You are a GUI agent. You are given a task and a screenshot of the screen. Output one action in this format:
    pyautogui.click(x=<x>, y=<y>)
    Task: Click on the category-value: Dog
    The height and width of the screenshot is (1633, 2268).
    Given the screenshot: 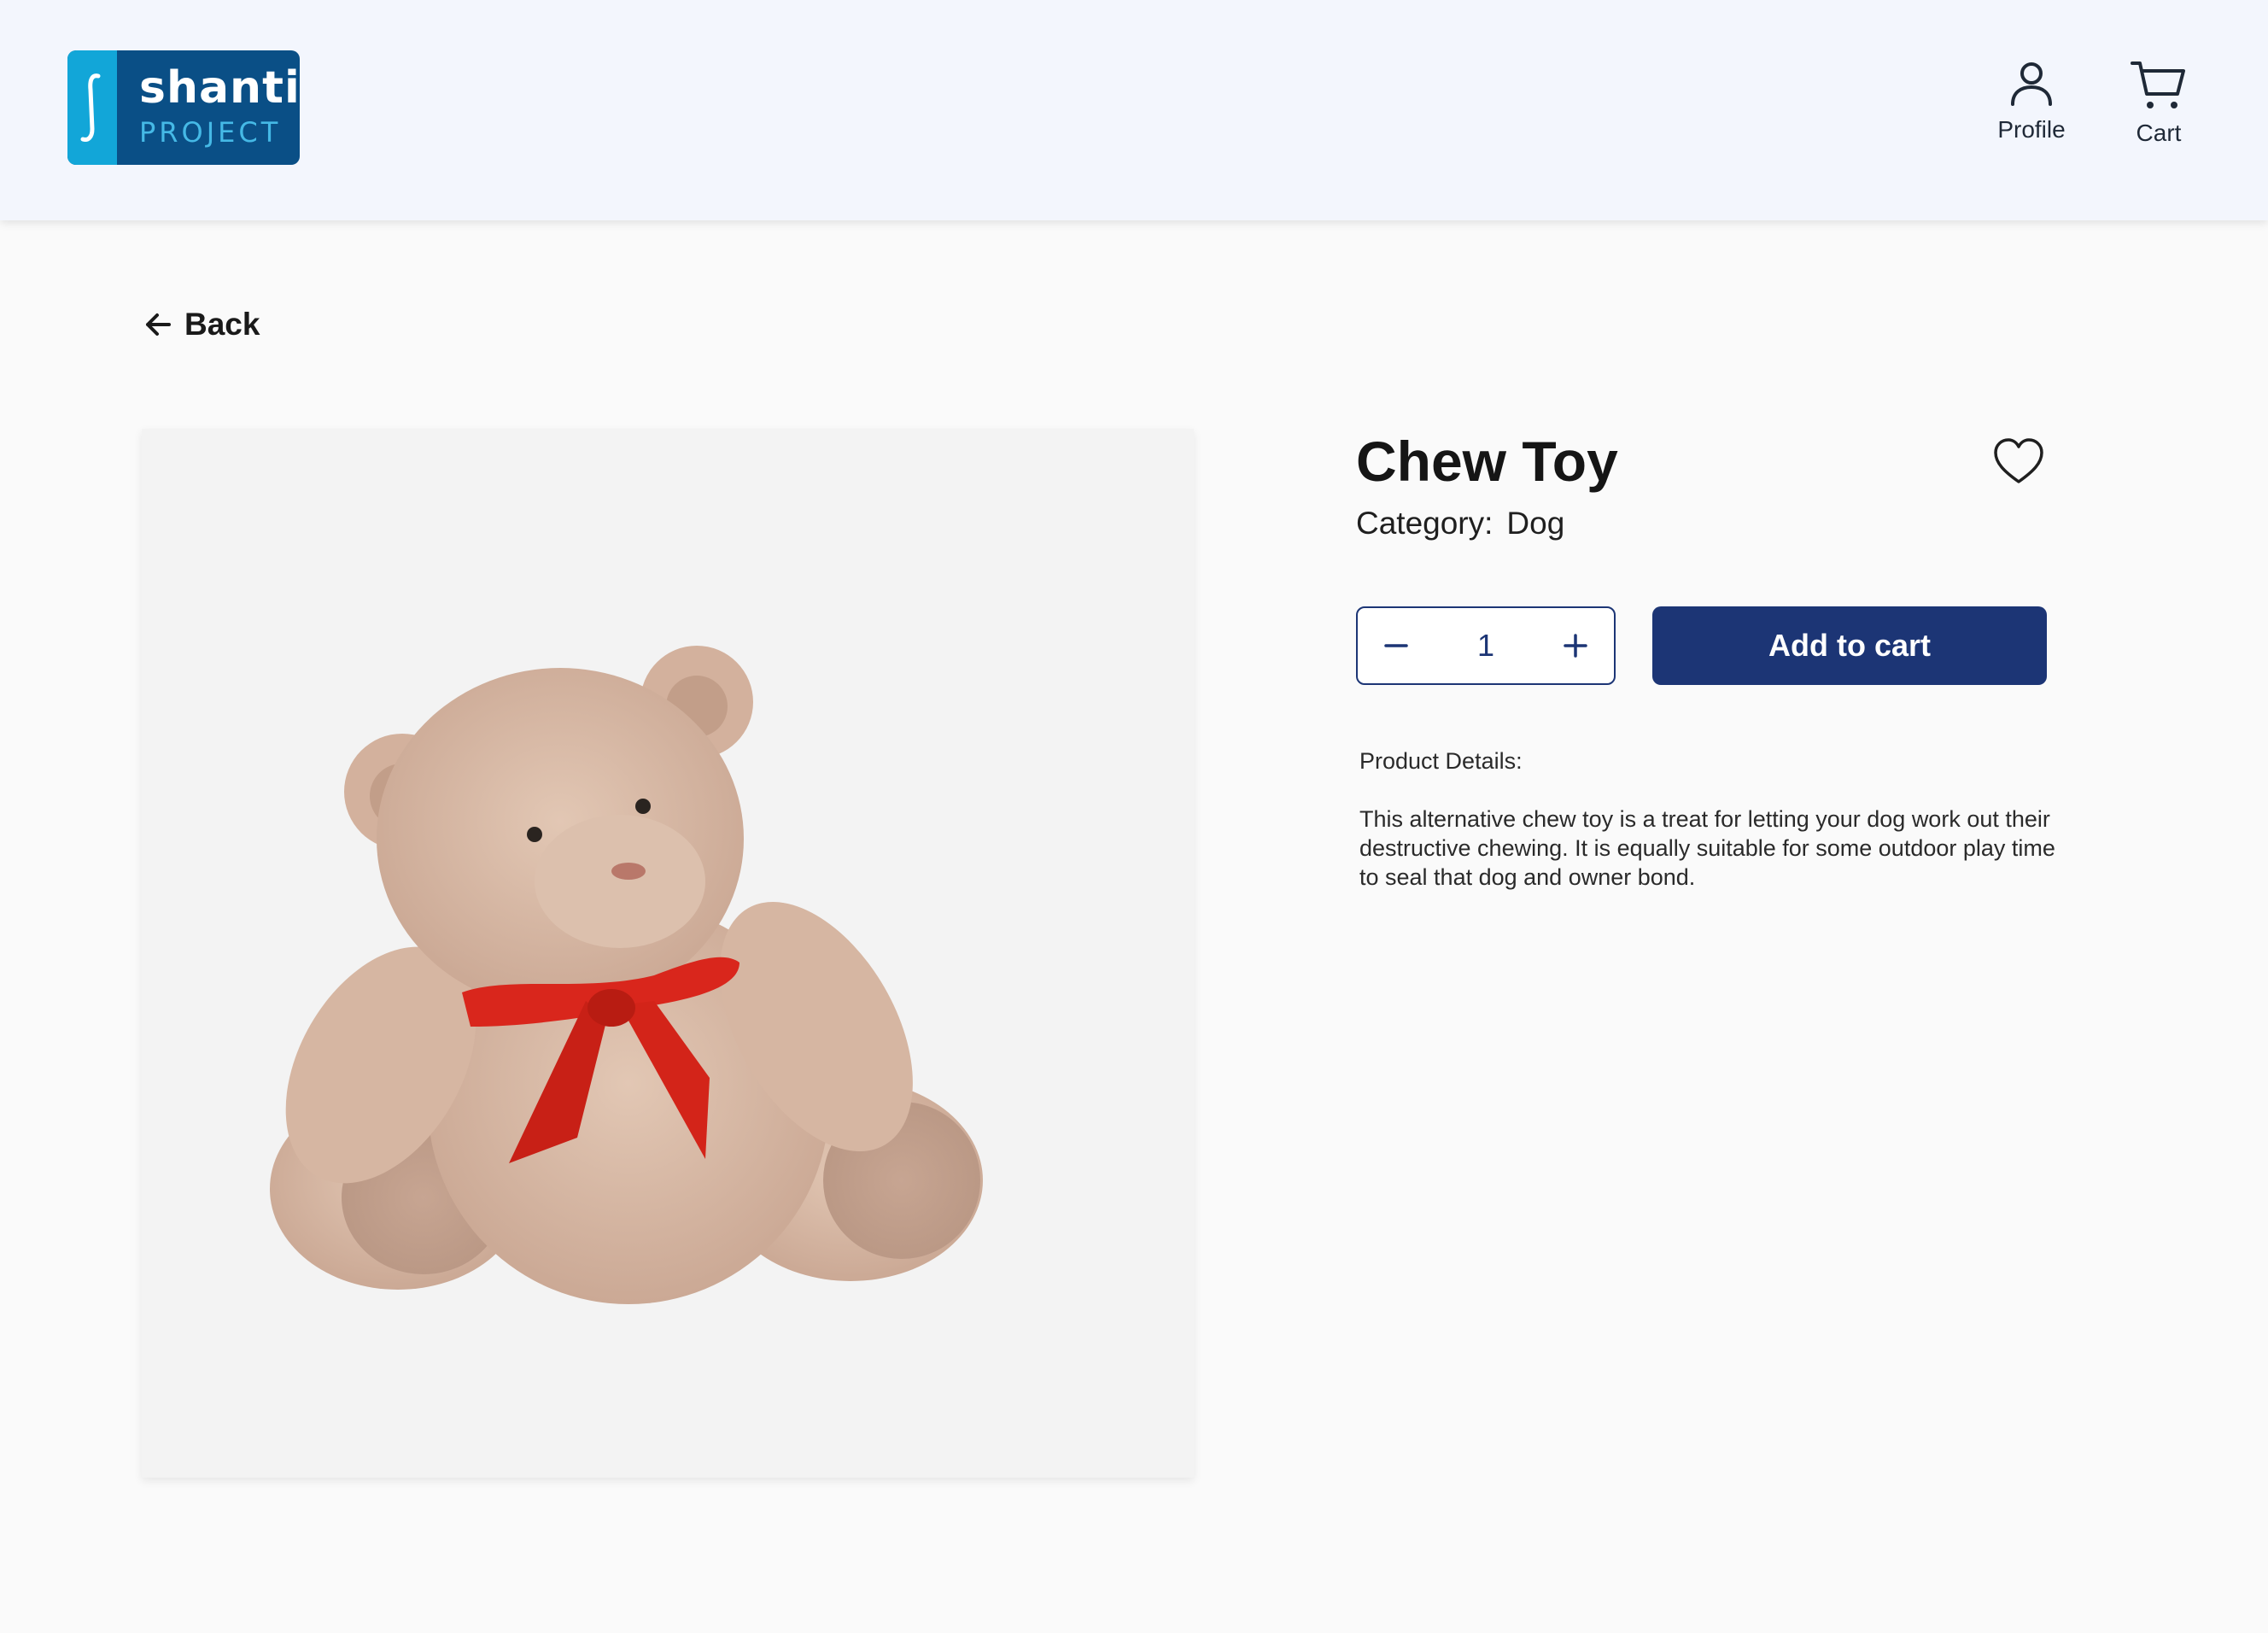 What is the action you would take?
    pyautogui.click(x=1535, y=523)
    